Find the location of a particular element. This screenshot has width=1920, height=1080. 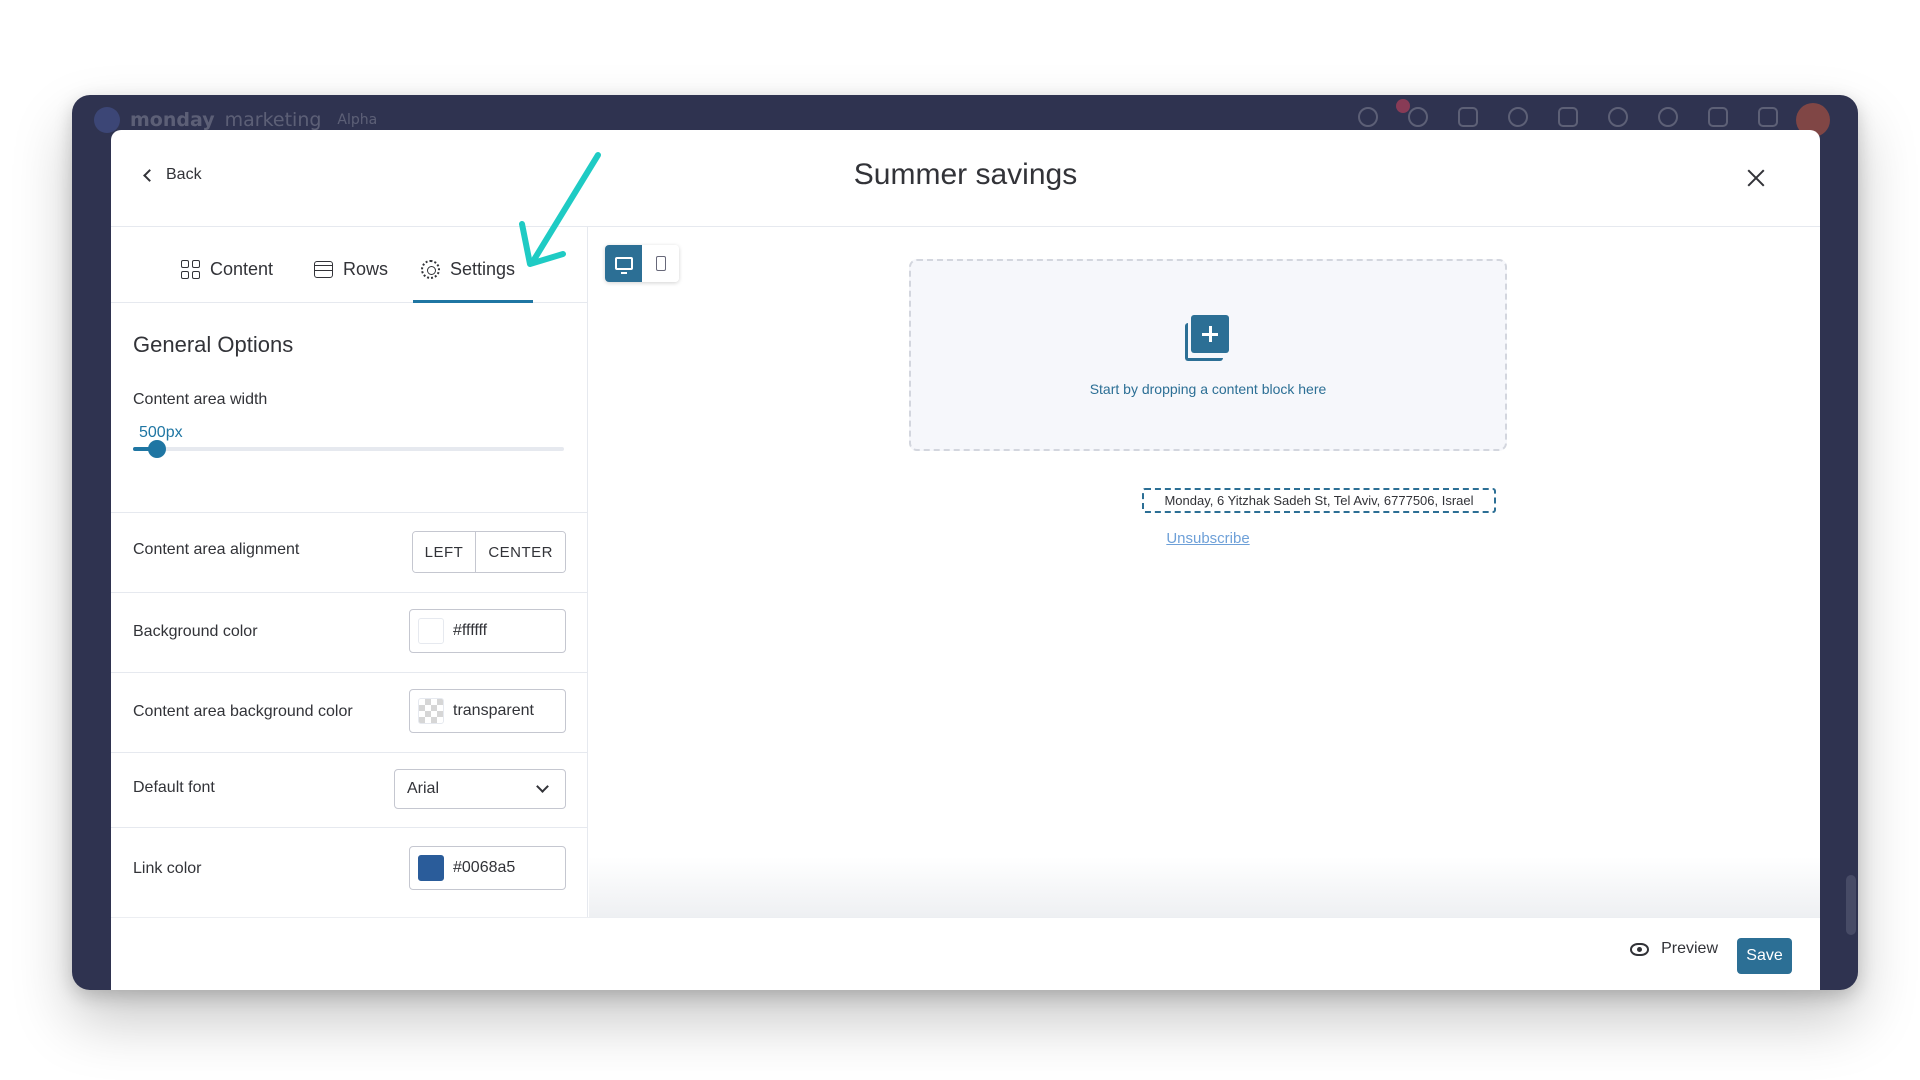

background-color-value: #ffffff is located at coordinates (470, 630).